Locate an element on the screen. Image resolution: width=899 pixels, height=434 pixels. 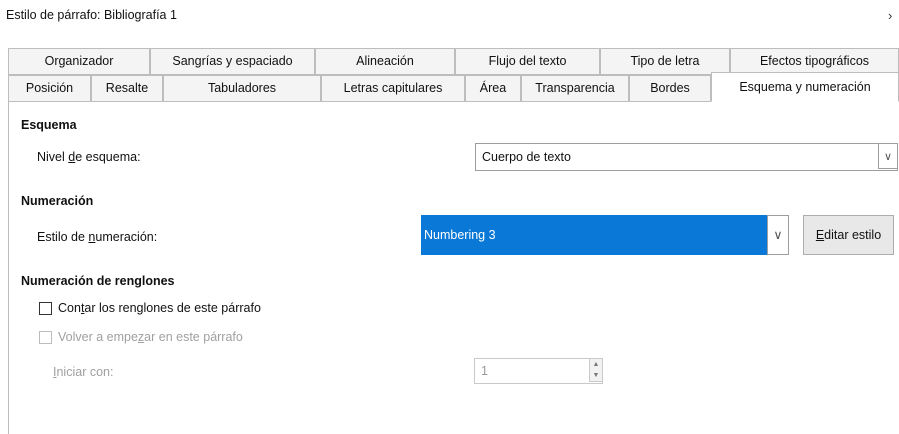
outline-level-value: Cuerpo de texto is located at coordinates (526, 157).